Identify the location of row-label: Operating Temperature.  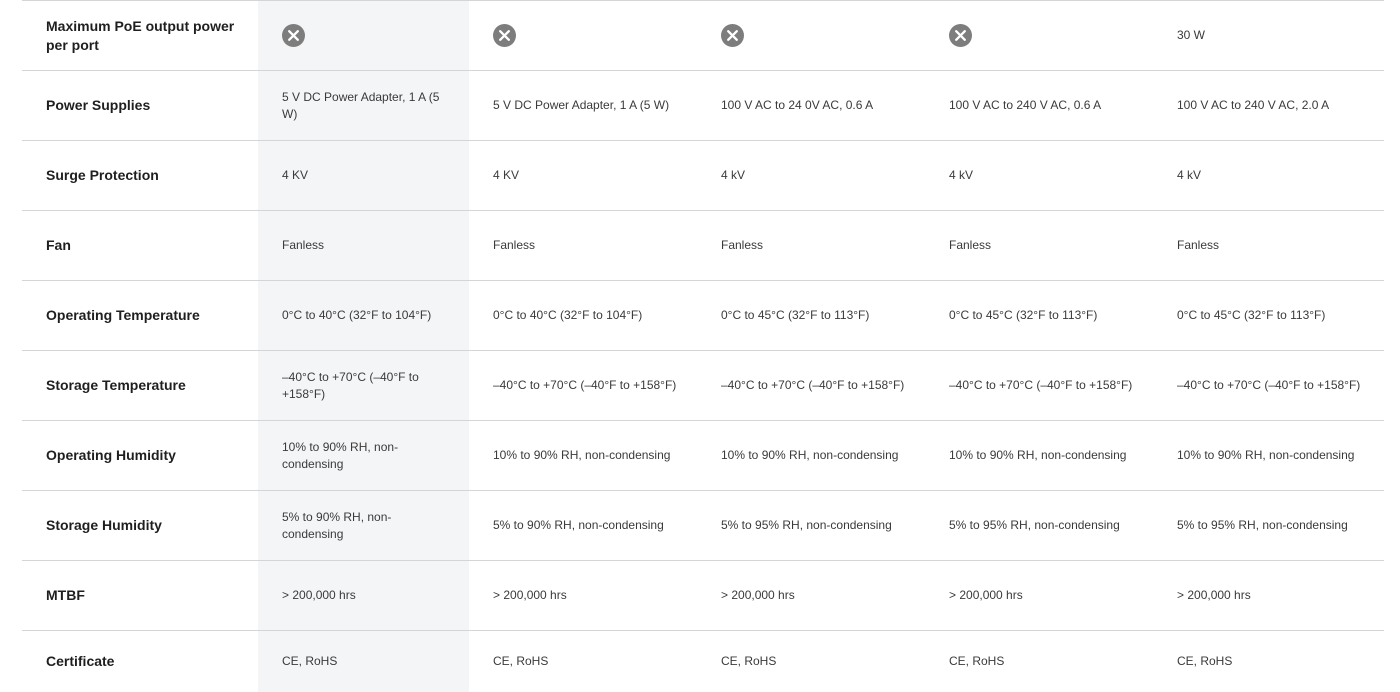
(123, 315).